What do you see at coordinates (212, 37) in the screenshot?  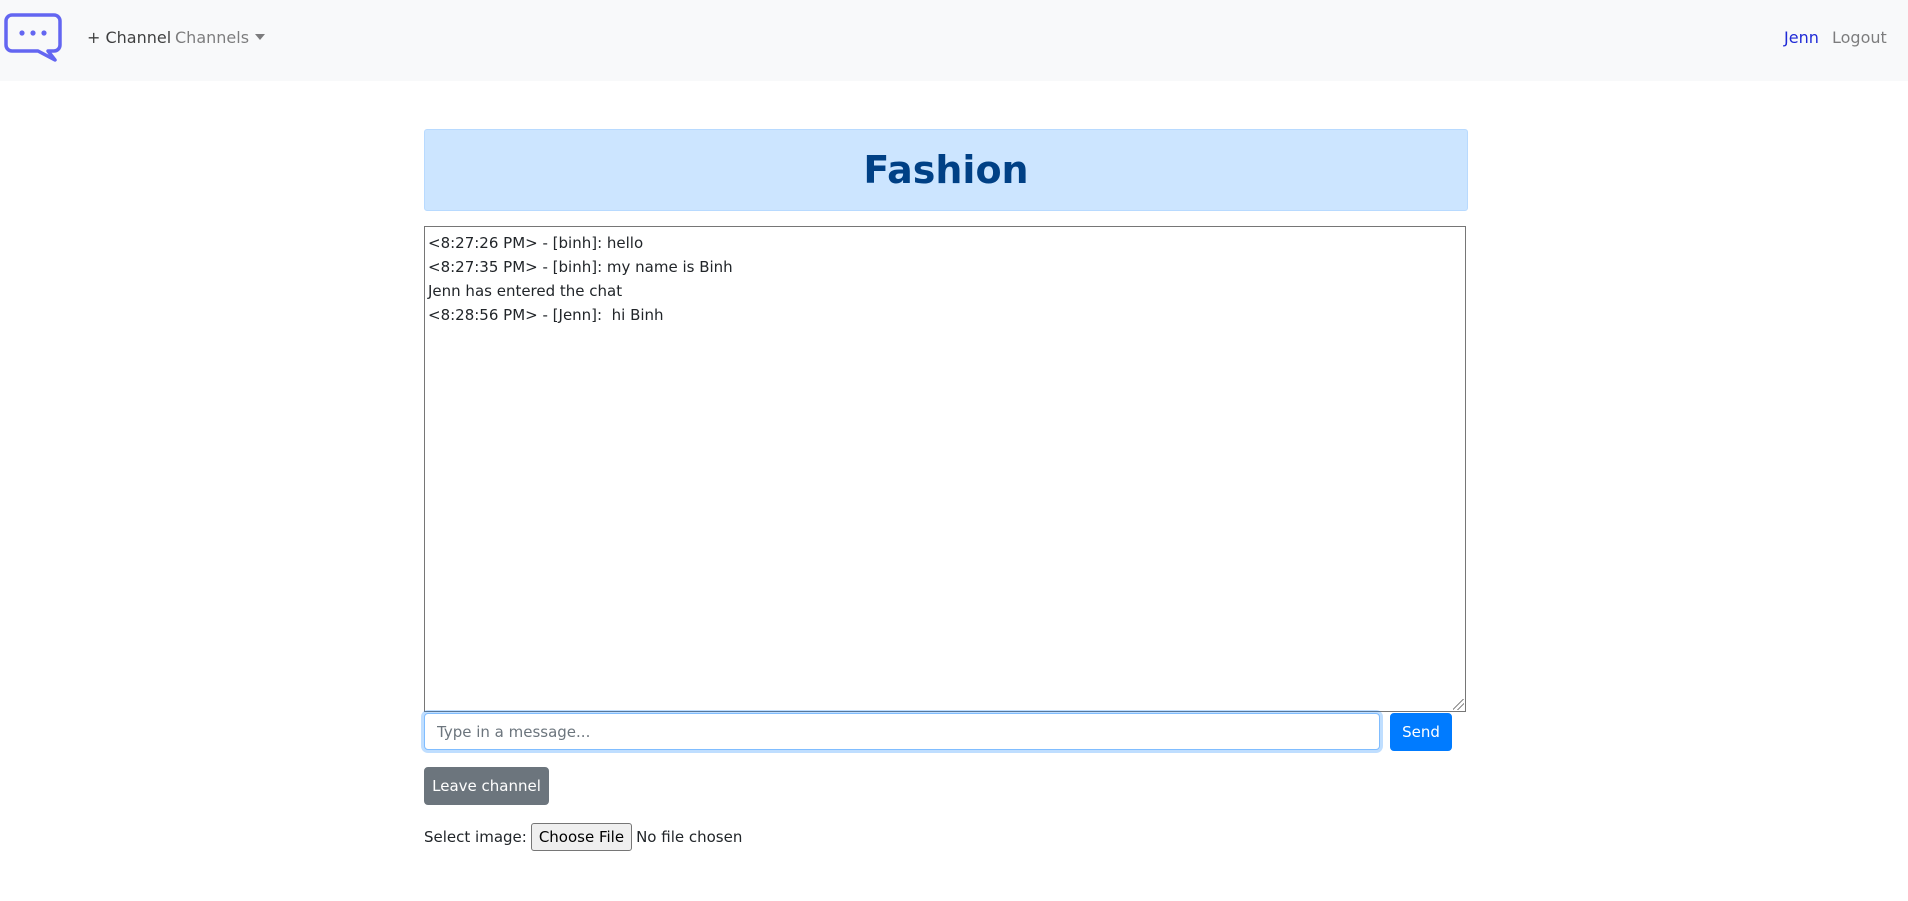 I see `channels-dropdown-label: Channels` at bounding box center [212, 37].